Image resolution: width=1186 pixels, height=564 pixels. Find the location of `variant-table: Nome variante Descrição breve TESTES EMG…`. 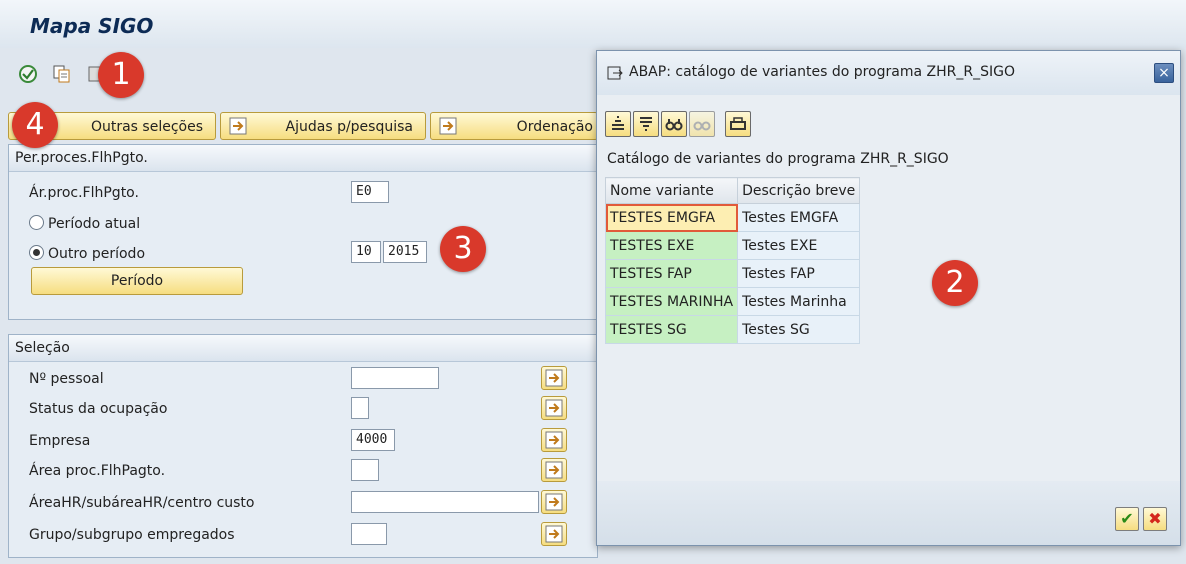

variant-table: Nome variante Descrição breve TESTES EMG… is located at coordinates (732, 260).